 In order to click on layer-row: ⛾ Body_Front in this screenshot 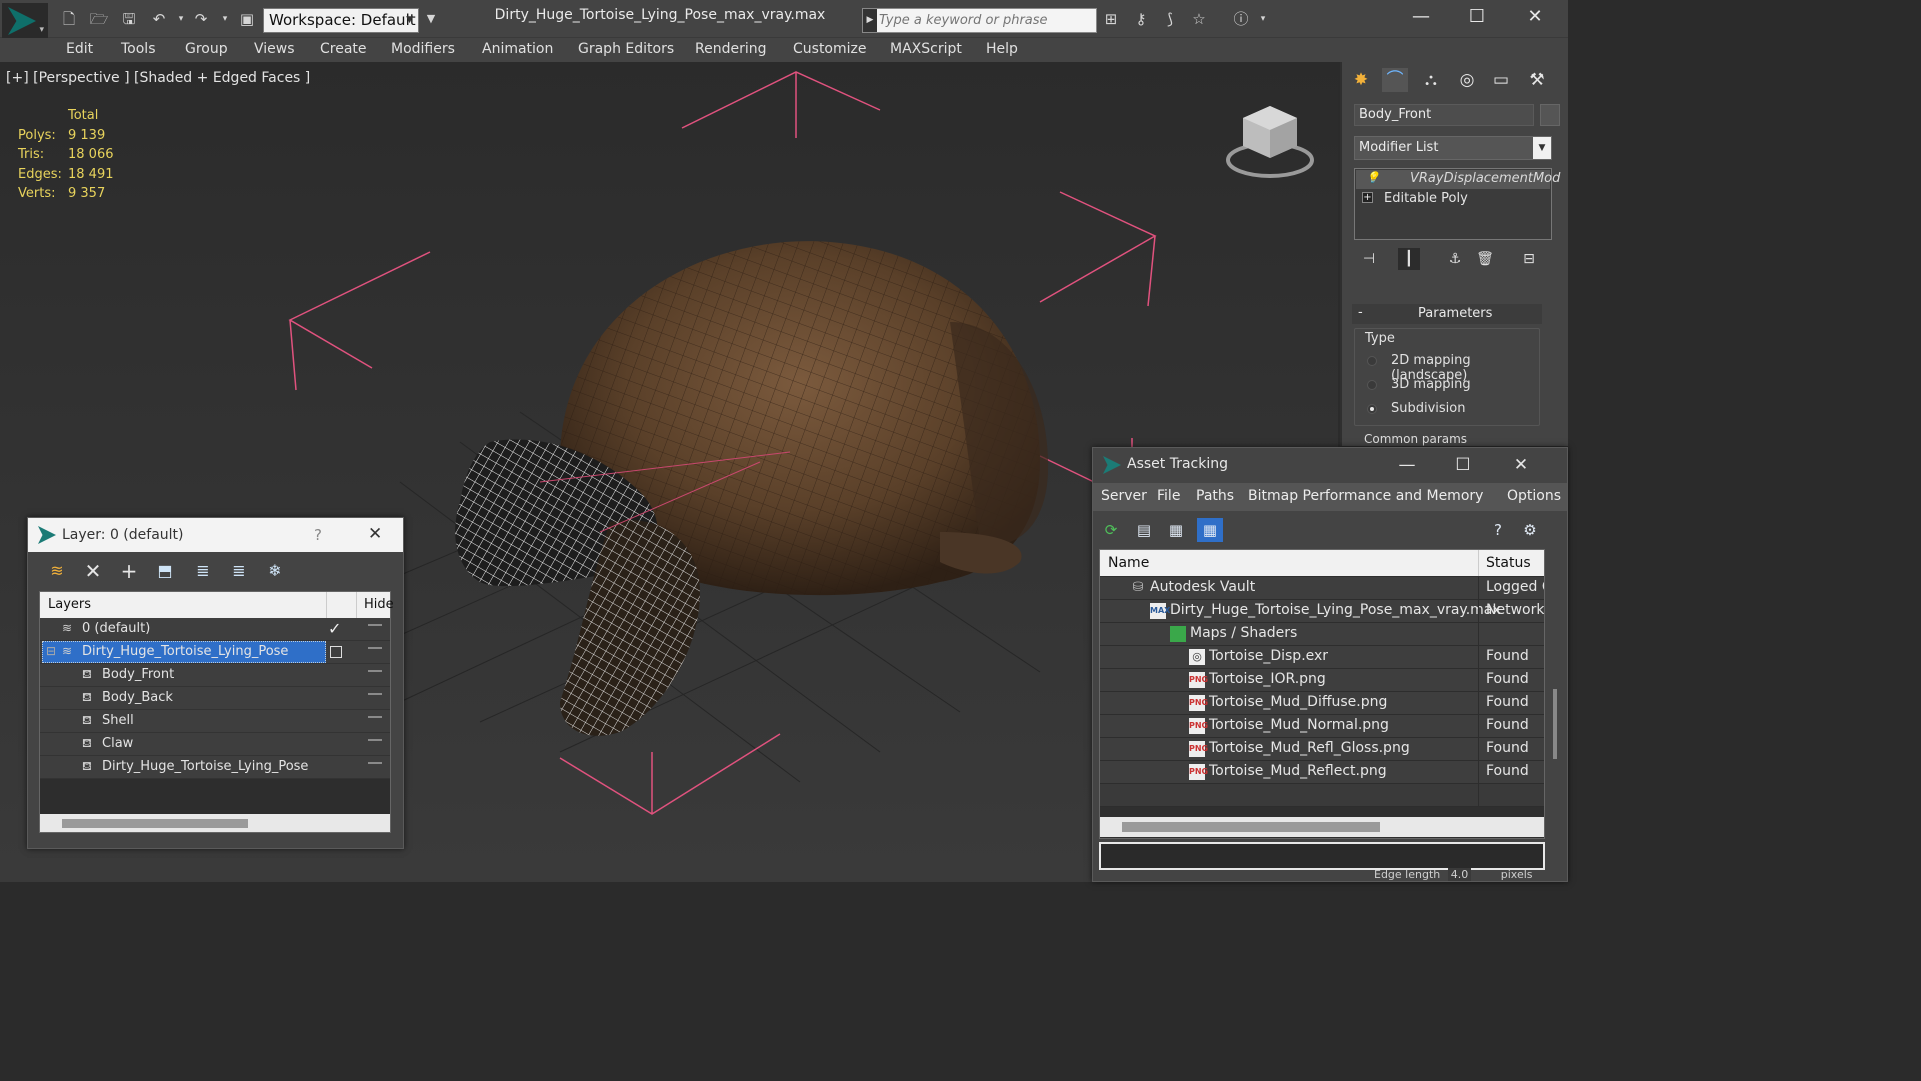, I will do `click(215, 675)`.